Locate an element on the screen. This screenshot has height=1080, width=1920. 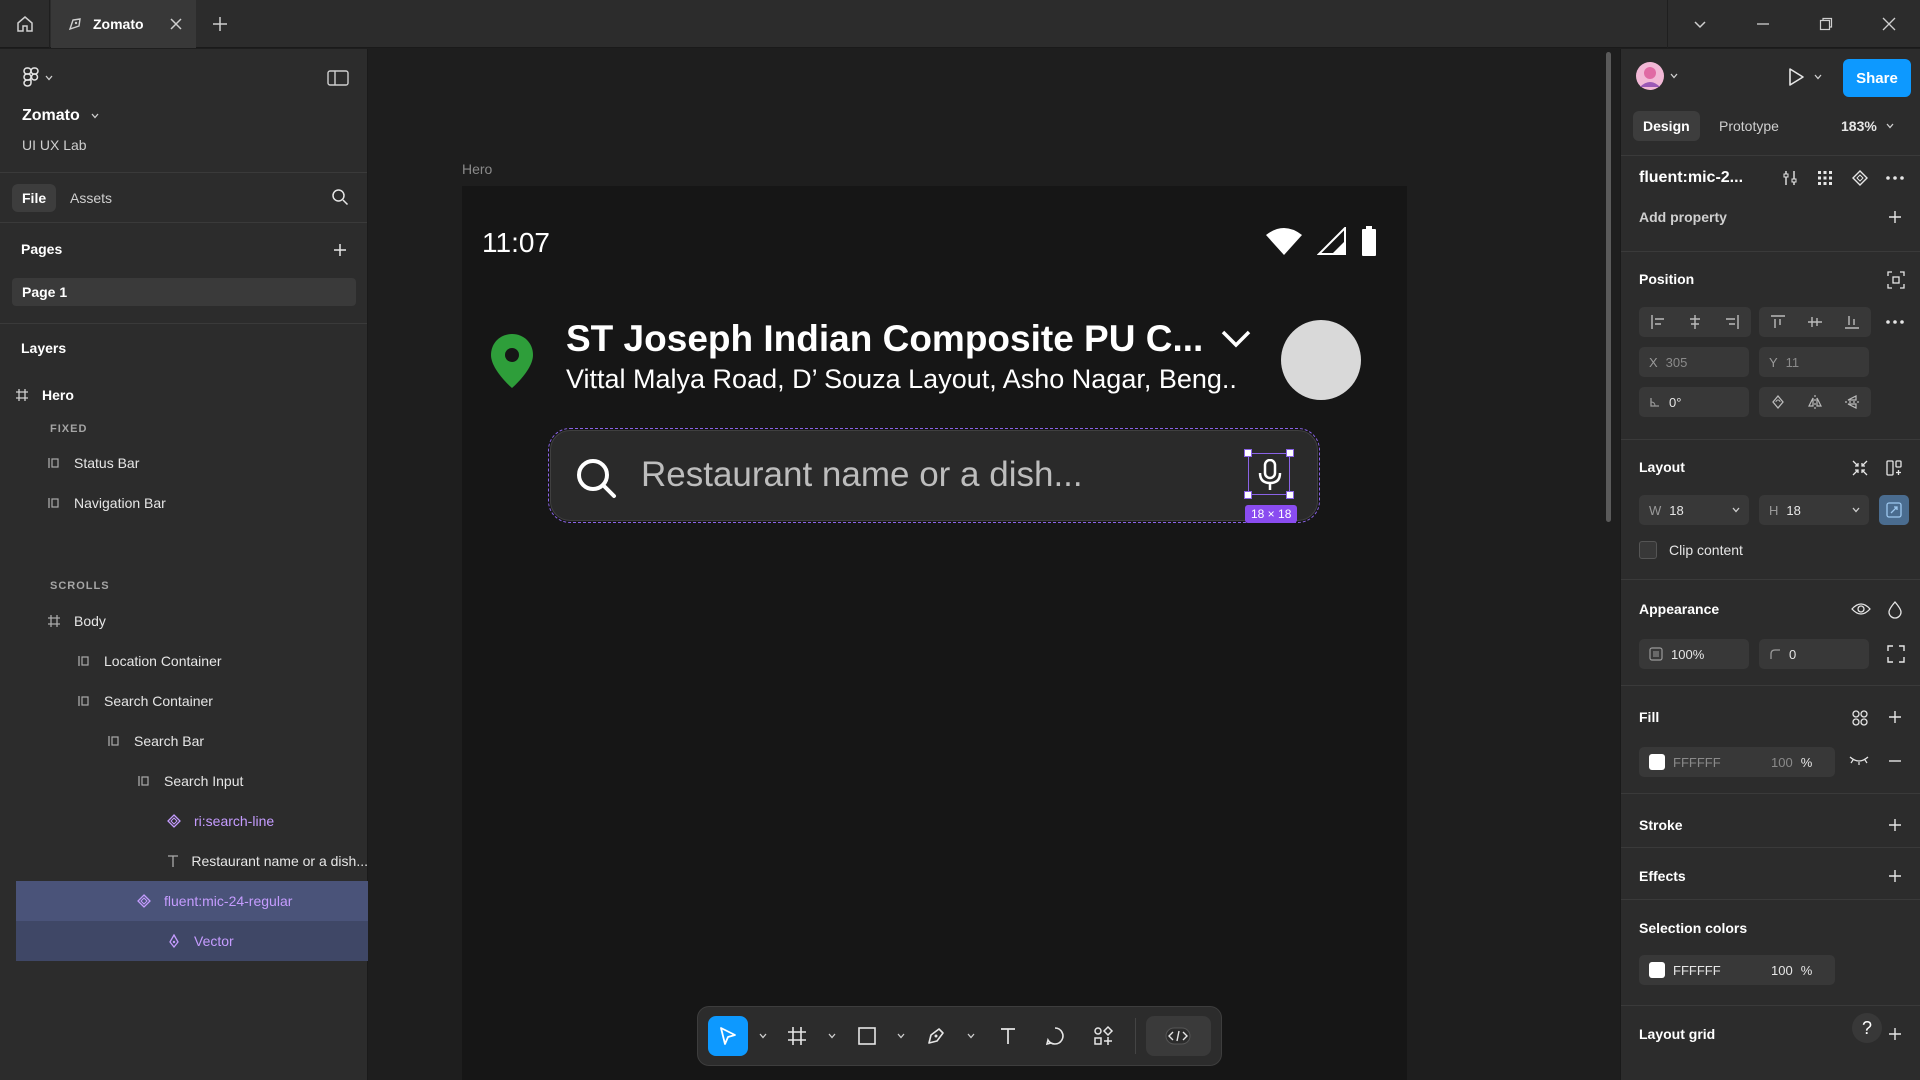
search-layers-button is located at coordinates (340, 197).